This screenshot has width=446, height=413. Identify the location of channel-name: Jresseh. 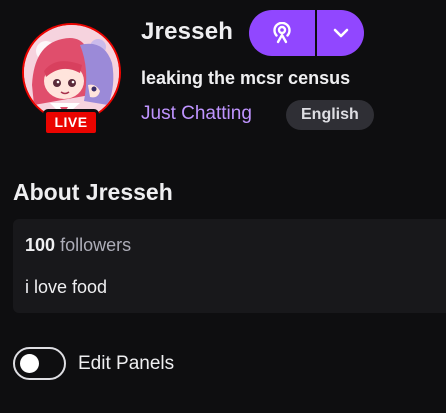
(187, 32).